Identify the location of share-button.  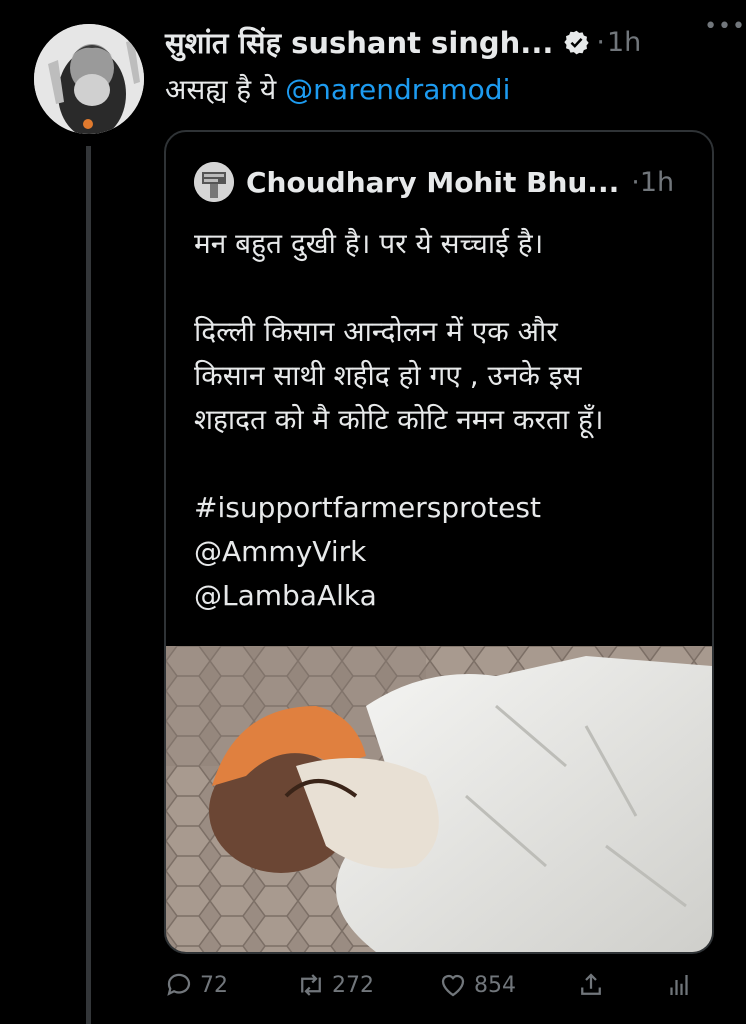
(591, 985).